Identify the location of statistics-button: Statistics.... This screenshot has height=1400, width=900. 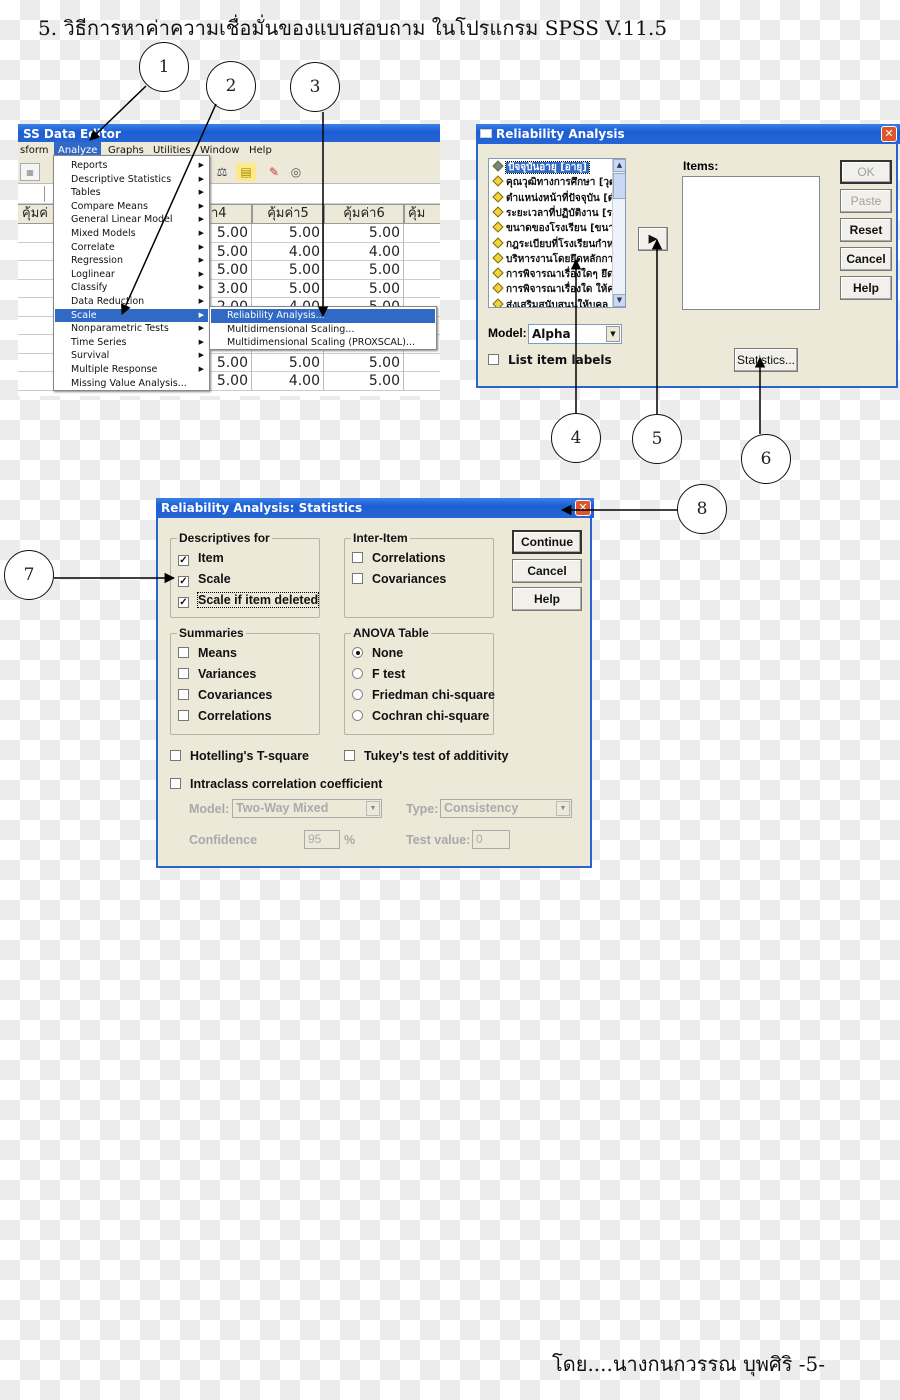
(766, 360).